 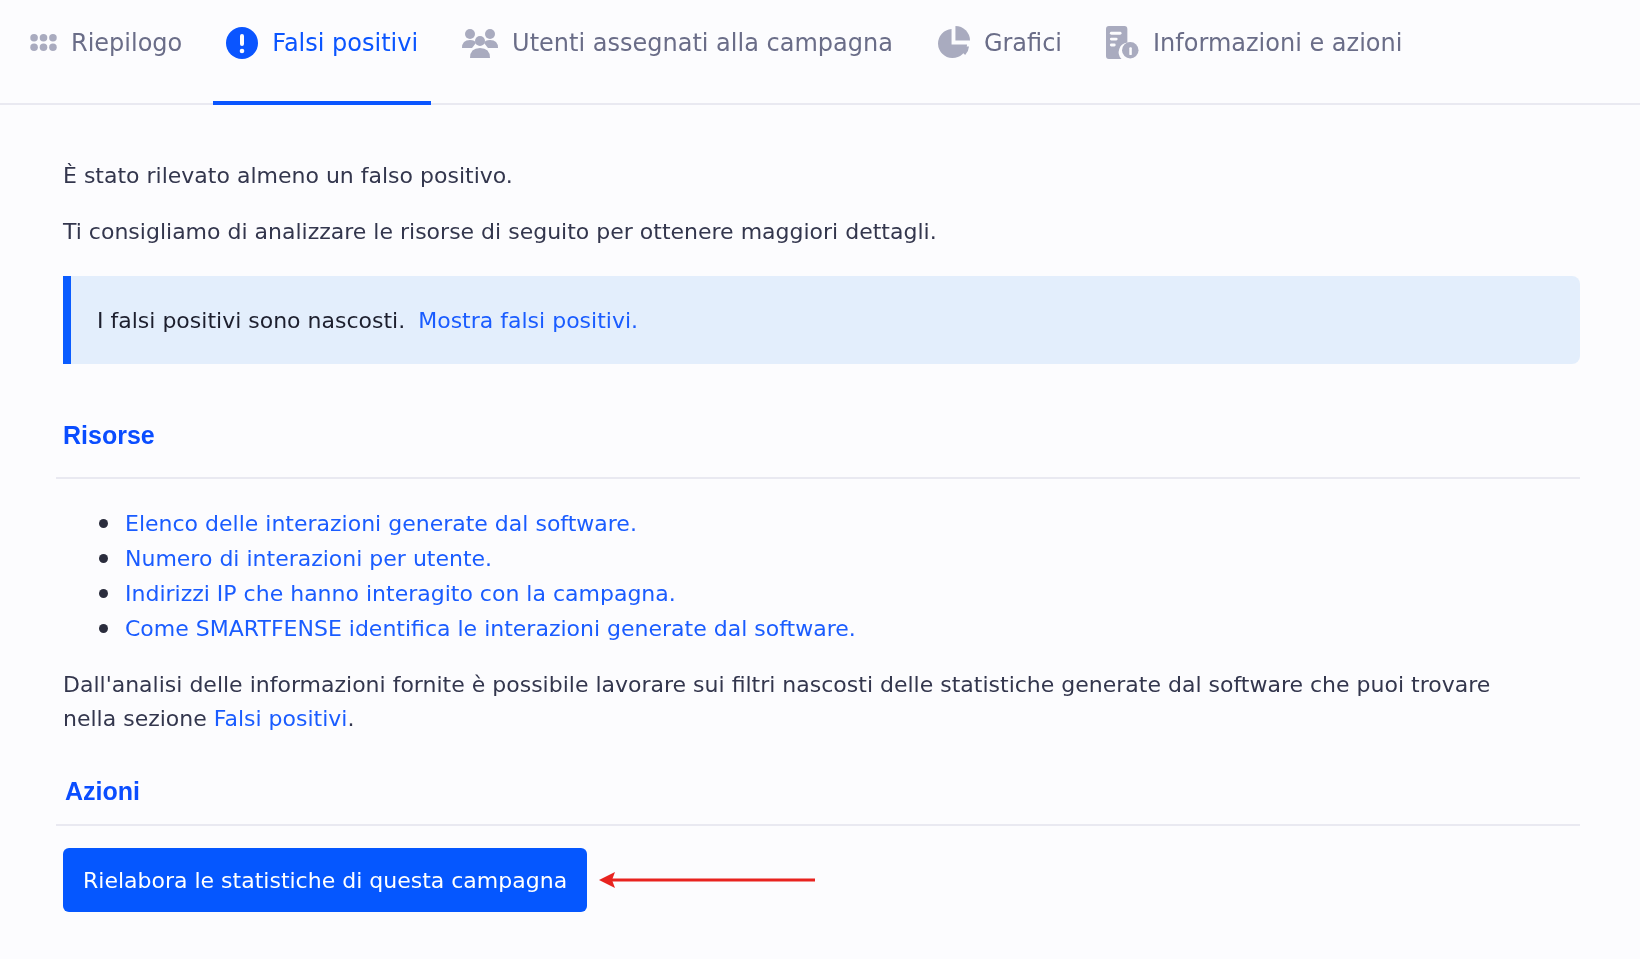 What do you see at coordinates (490, 628) in the screenshot?
I see `resource-link: Come SMARTFENSE identifica le interazioni generate dal software.` at bounding box center [490, 628].